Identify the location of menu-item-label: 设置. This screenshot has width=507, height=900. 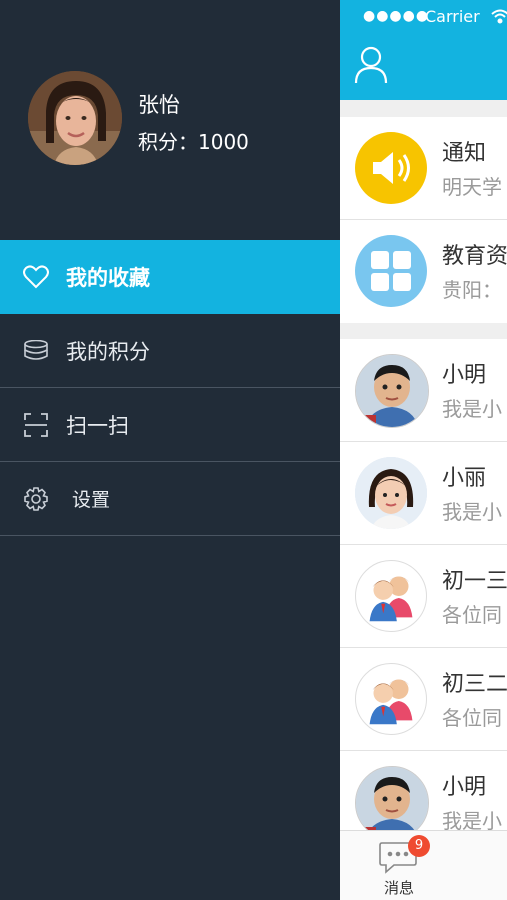
(91, 500).